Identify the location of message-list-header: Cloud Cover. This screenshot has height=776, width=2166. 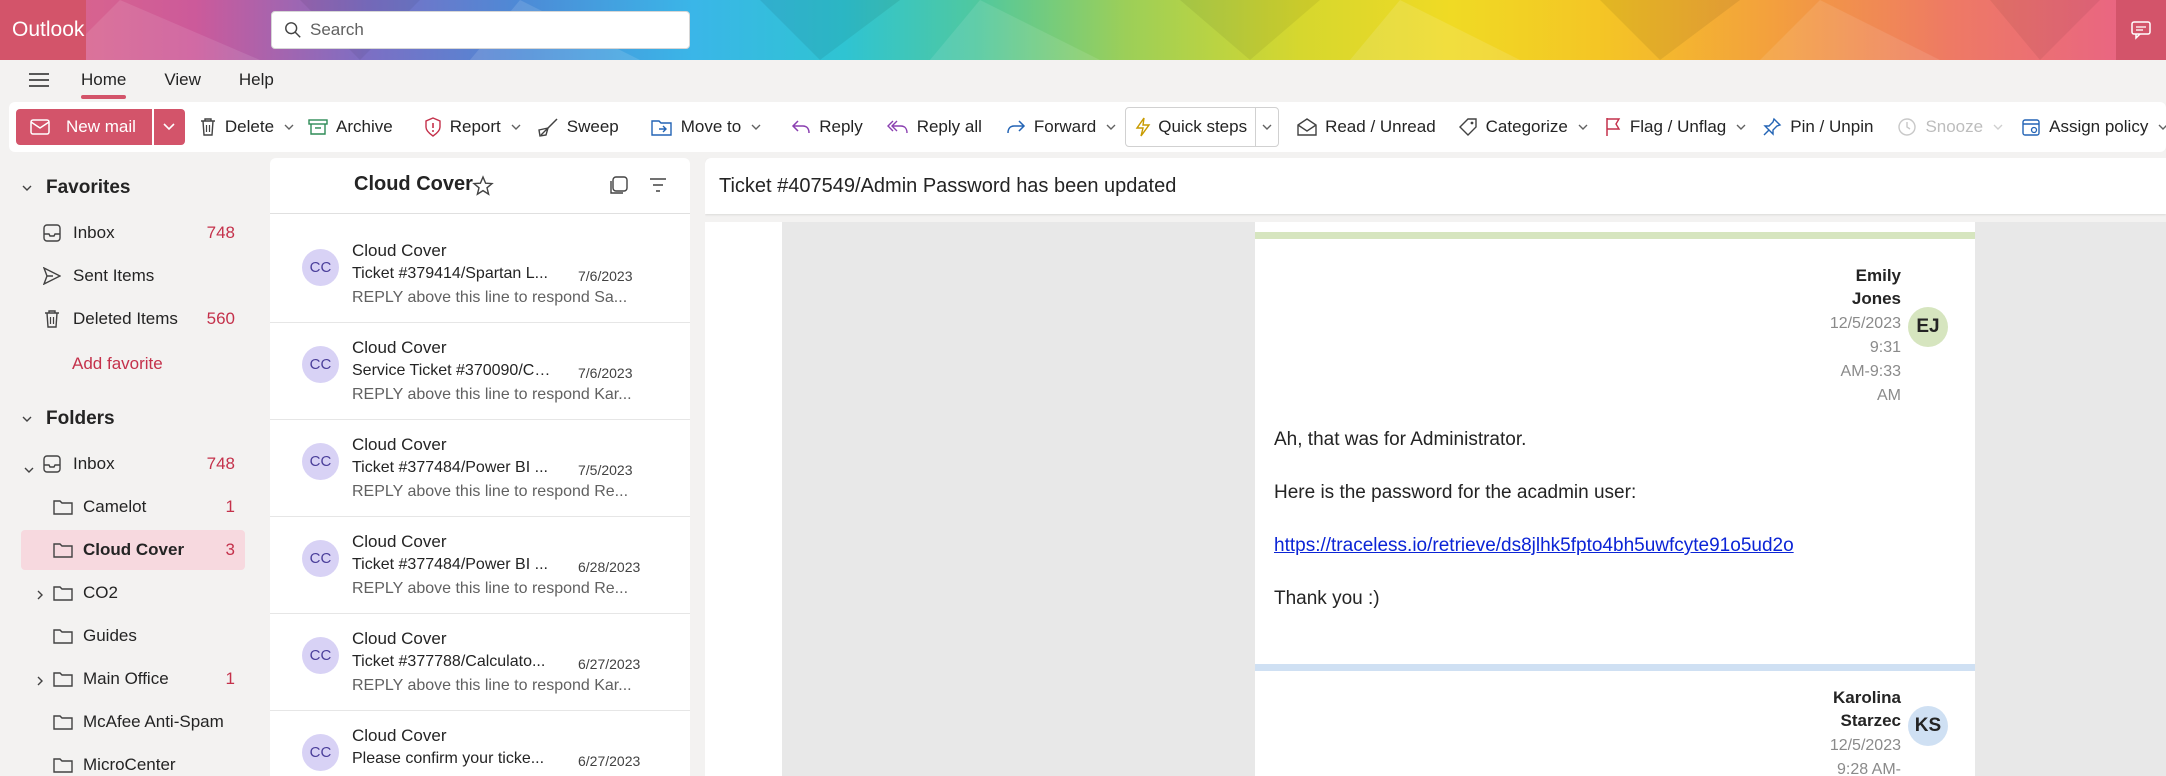
(480, 186).